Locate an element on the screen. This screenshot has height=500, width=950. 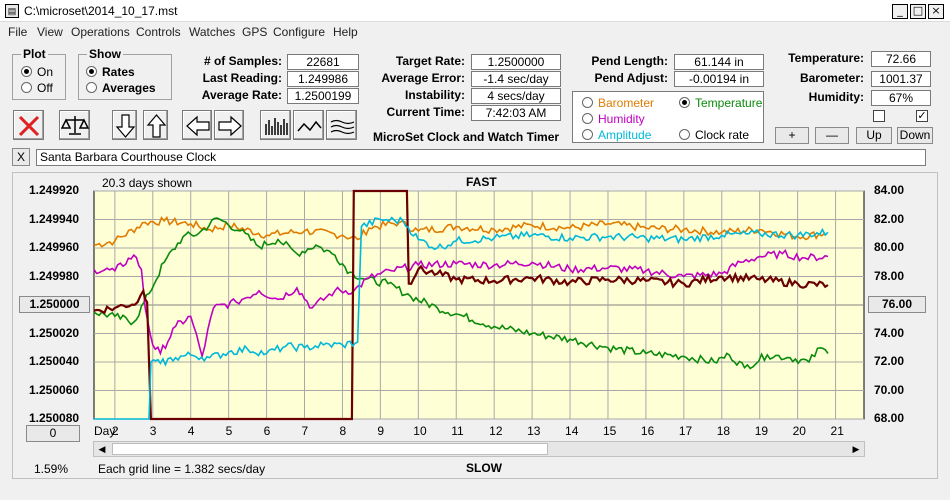
right-y-tick: 68.00 is located at coordinates (889, 418).